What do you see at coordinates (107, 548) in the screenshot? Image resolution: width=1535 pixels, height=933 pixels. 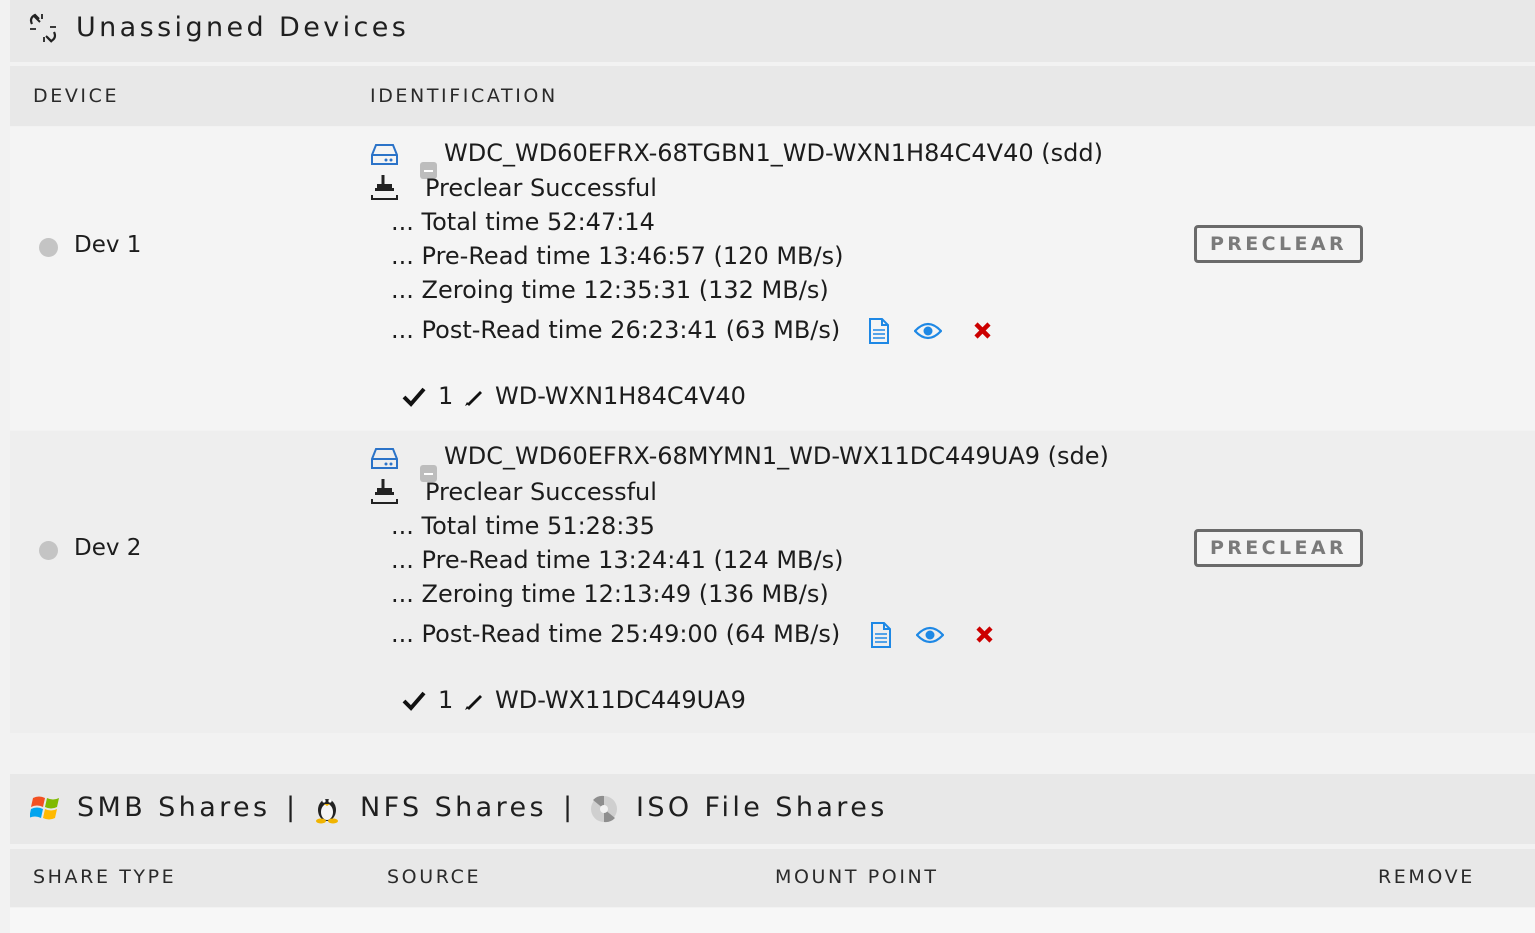 I see `device-name: Dev 2` at bounding box center [107, 548].